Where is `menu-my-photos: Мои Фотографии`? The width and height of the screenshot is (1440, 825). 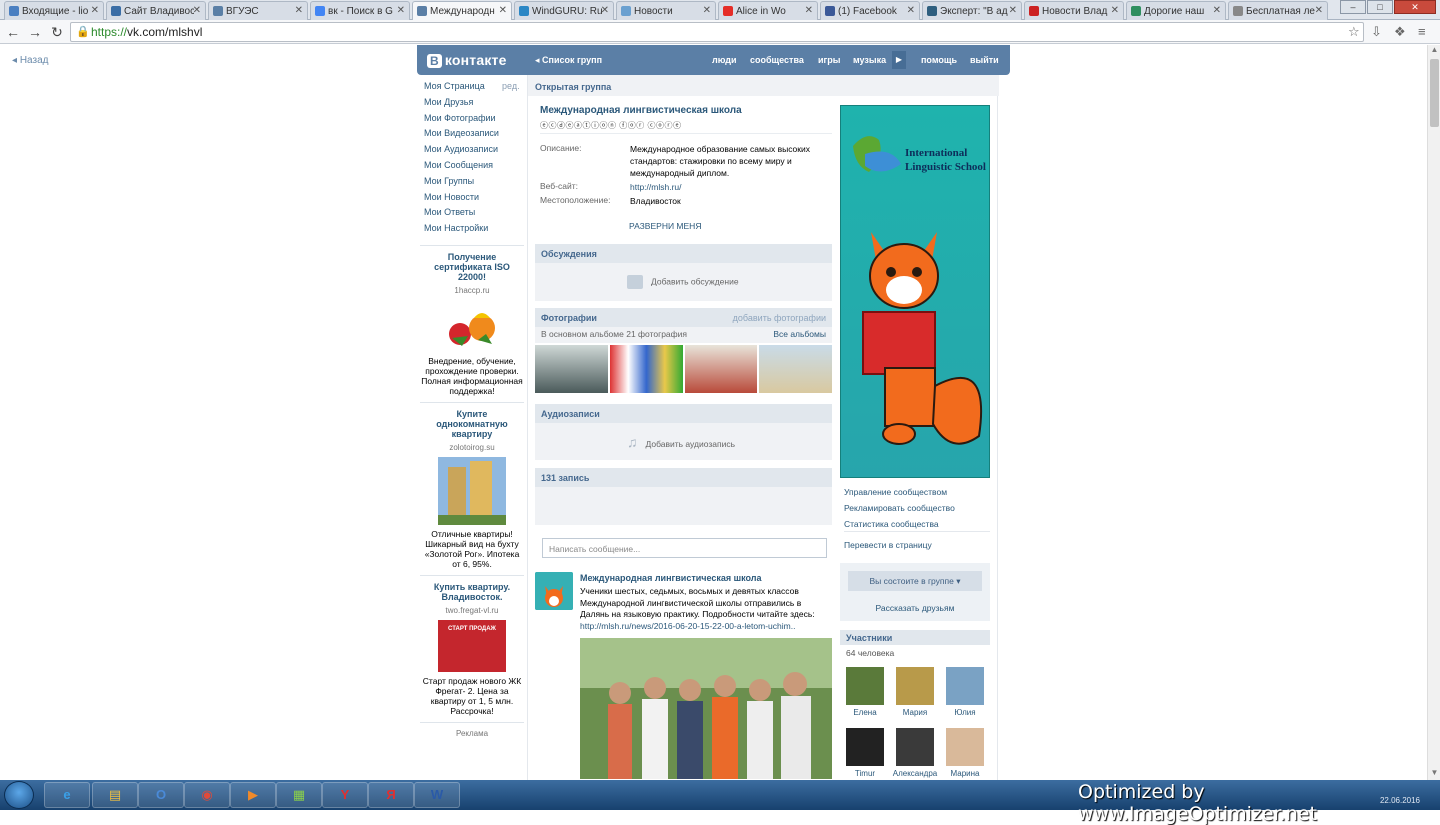 menu-my-photos: Мои Фотографии is located at coordinates (472, 121).